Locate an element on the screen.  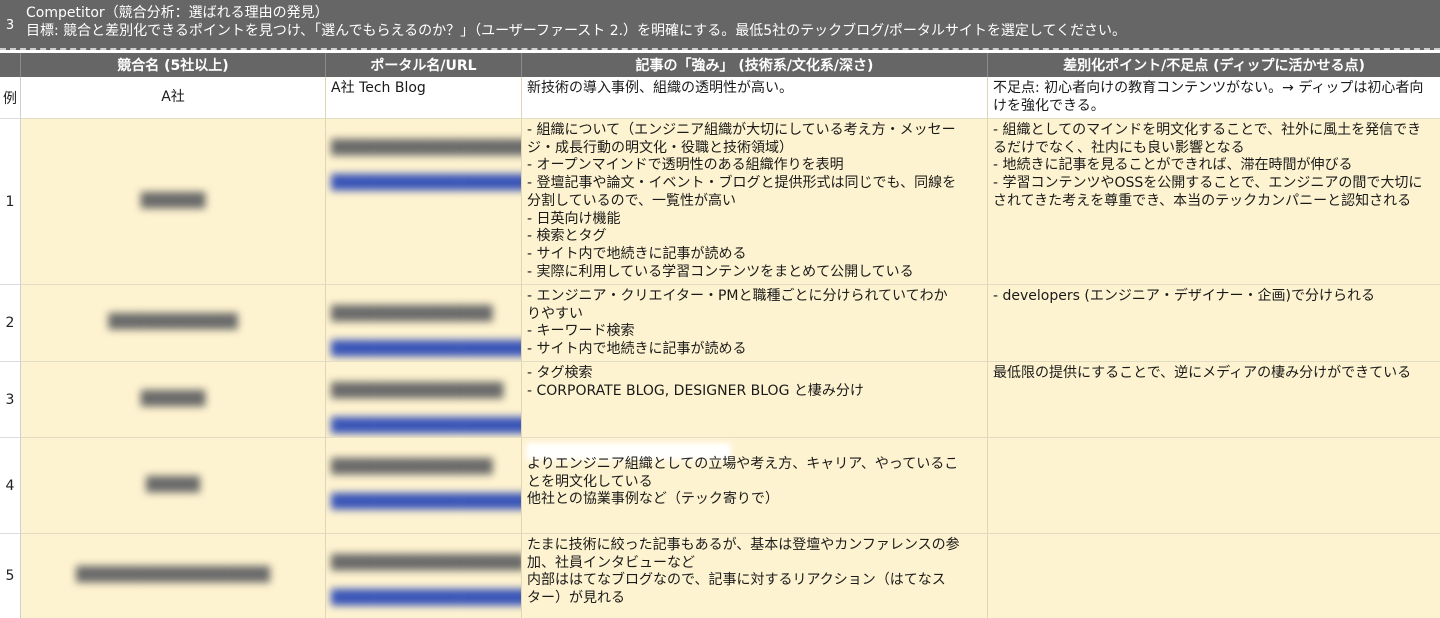
redacted-portal-name: ████████████████████ is located at coordinates (426, 147).